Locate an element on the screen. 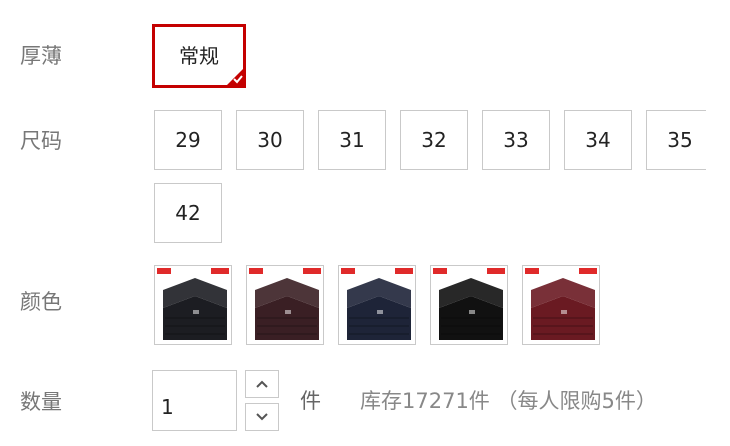 This screenshot has width=730, height=446. size-option-34: 34 is located at coordinates (598, 140).